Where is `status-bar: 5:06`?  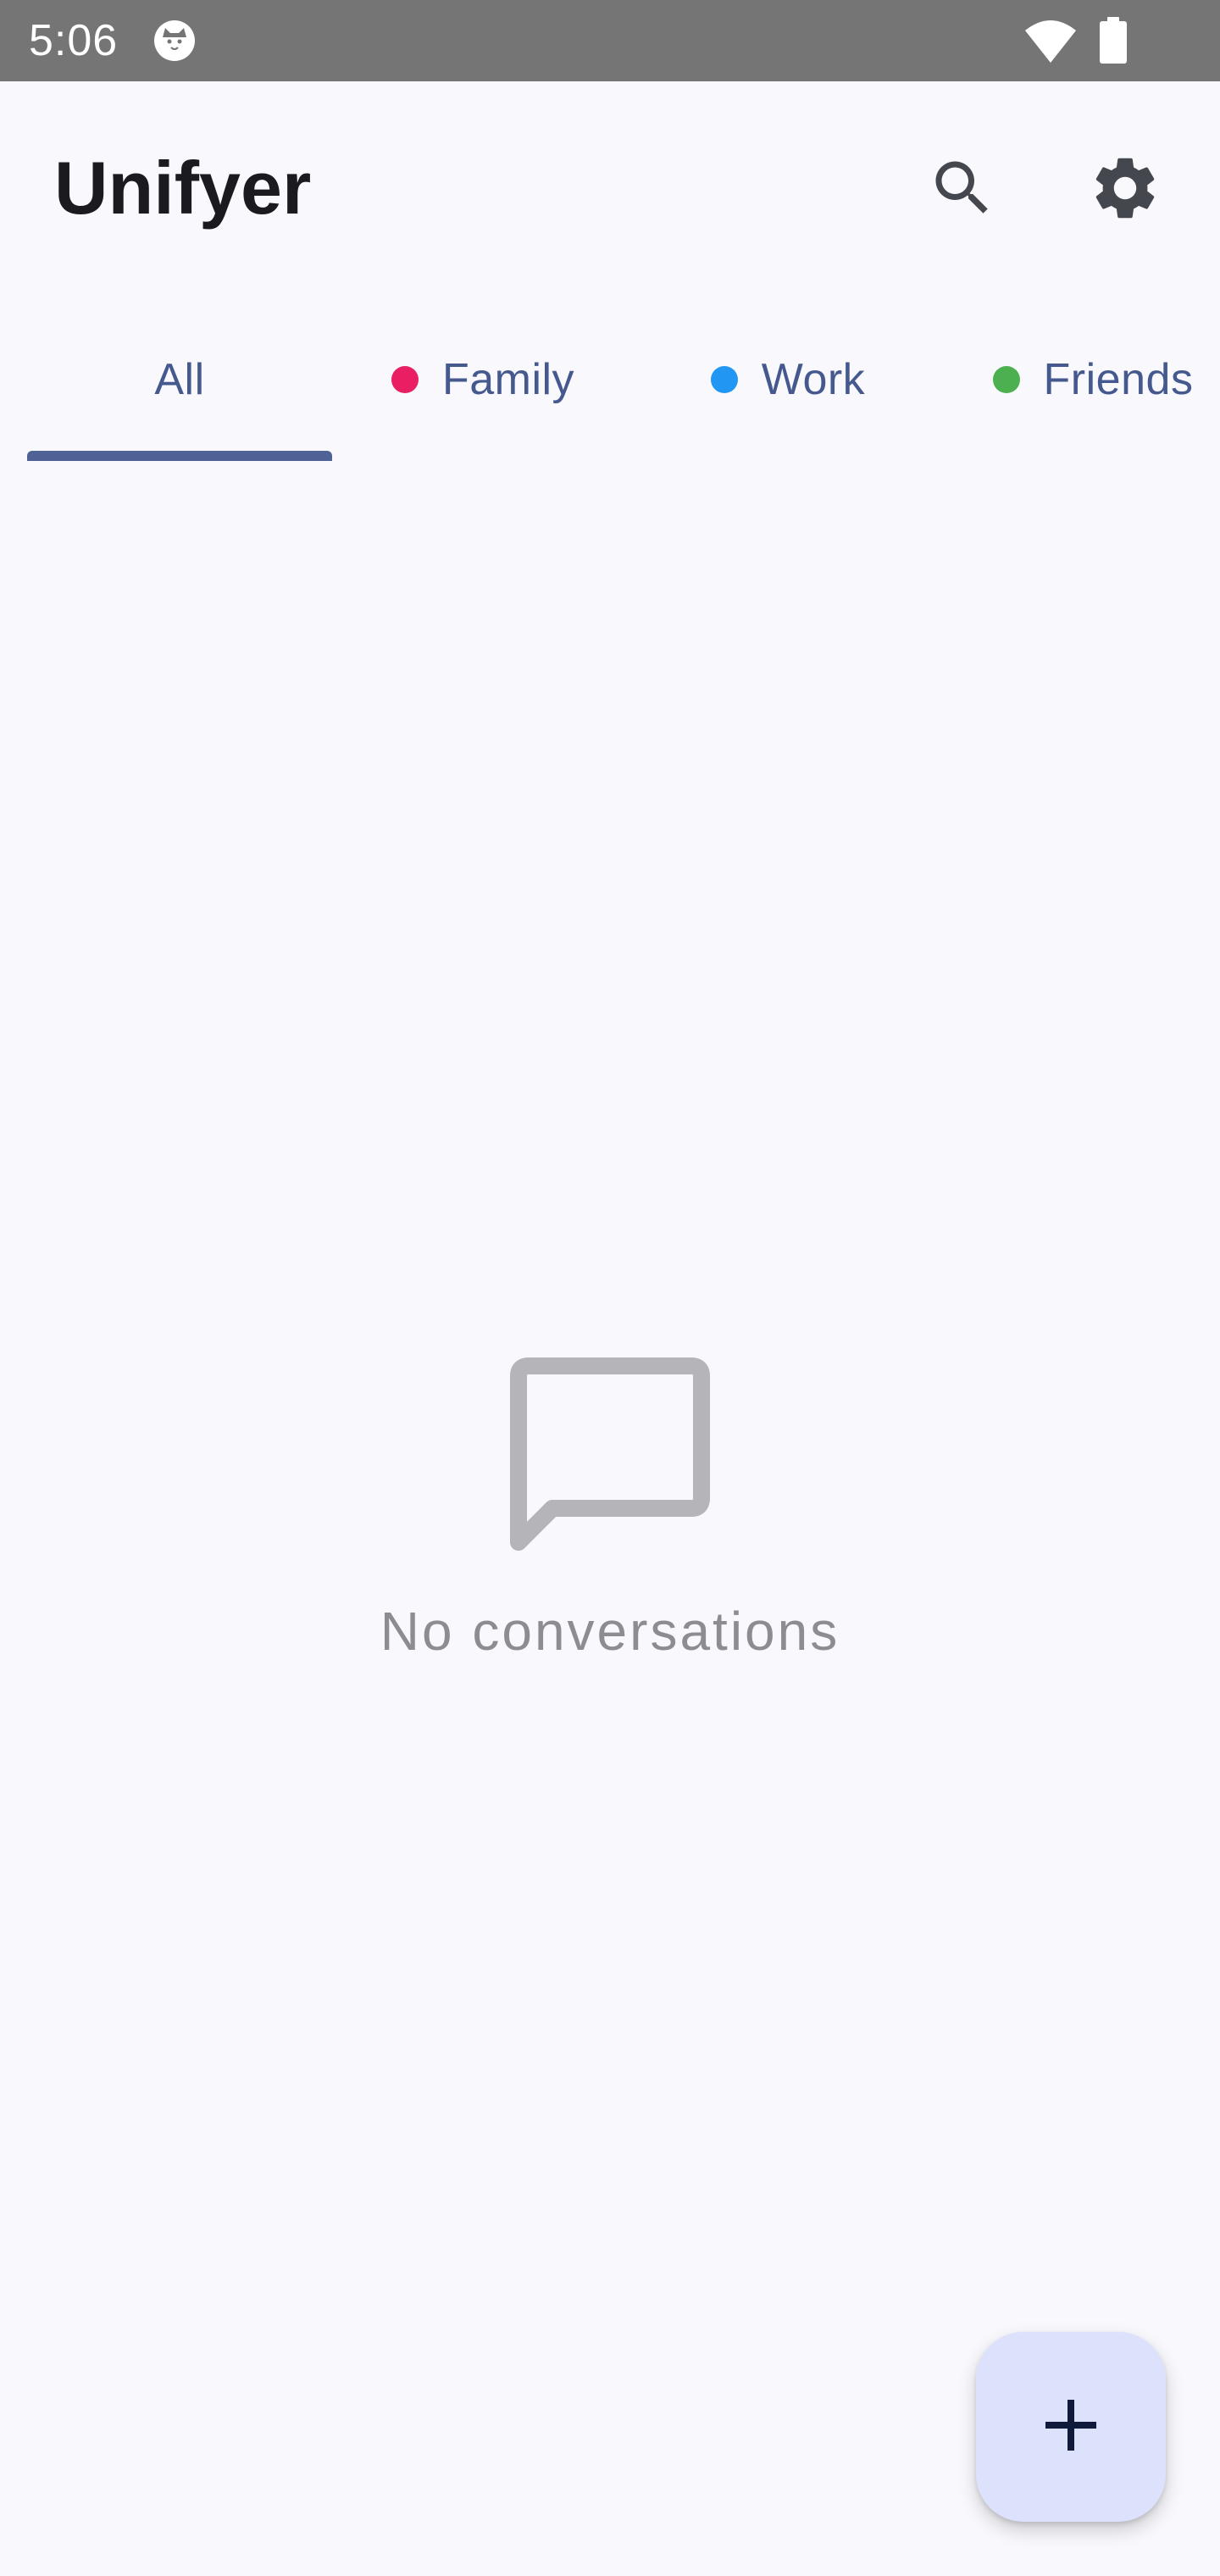
status-bar: 5:06 is located at coordinates (610, 40).